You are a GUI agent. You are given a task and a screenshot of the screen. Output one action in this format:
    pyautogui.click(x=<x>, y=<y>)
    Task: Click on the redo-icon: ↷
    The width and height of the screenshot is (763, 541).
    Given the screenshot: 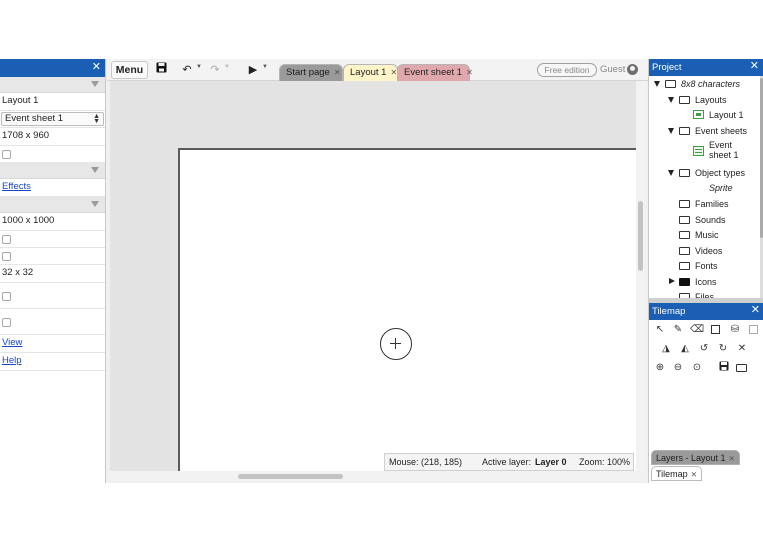 What is the action you would take?
    pyautogui.click(x=215, y=70)
    